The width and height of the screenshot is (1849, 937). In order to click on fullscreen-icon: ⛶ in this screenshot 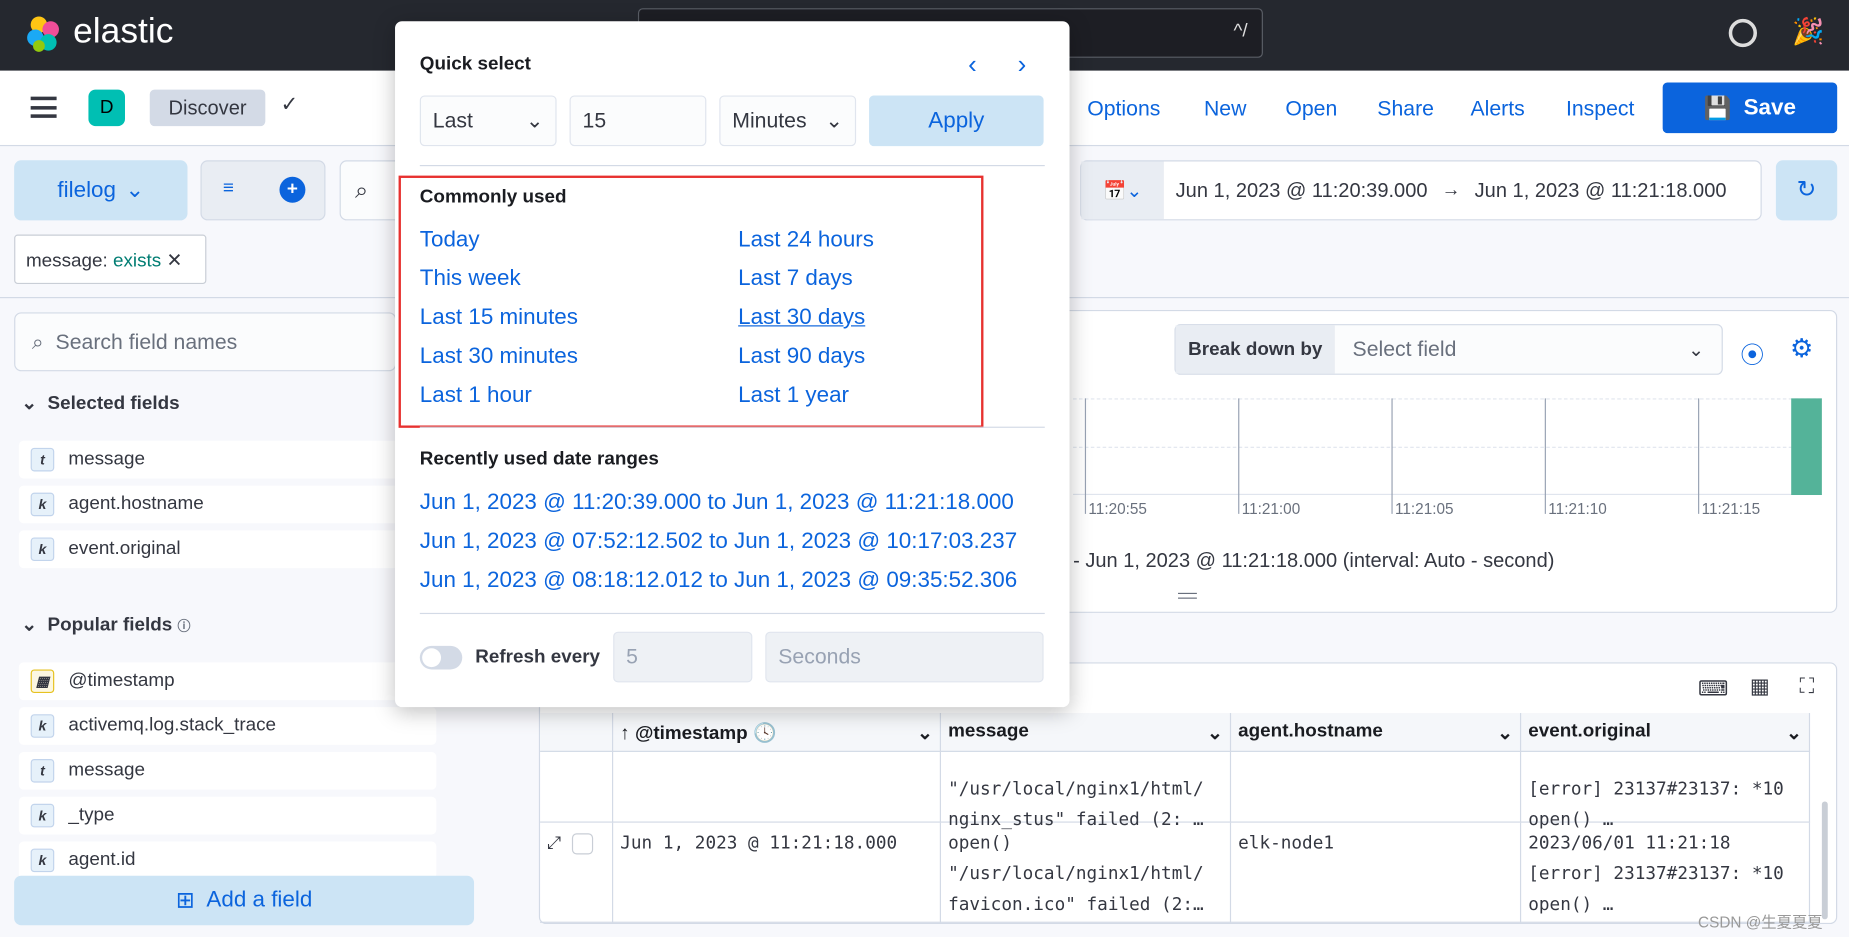, I will do `click(1806, 686)`.